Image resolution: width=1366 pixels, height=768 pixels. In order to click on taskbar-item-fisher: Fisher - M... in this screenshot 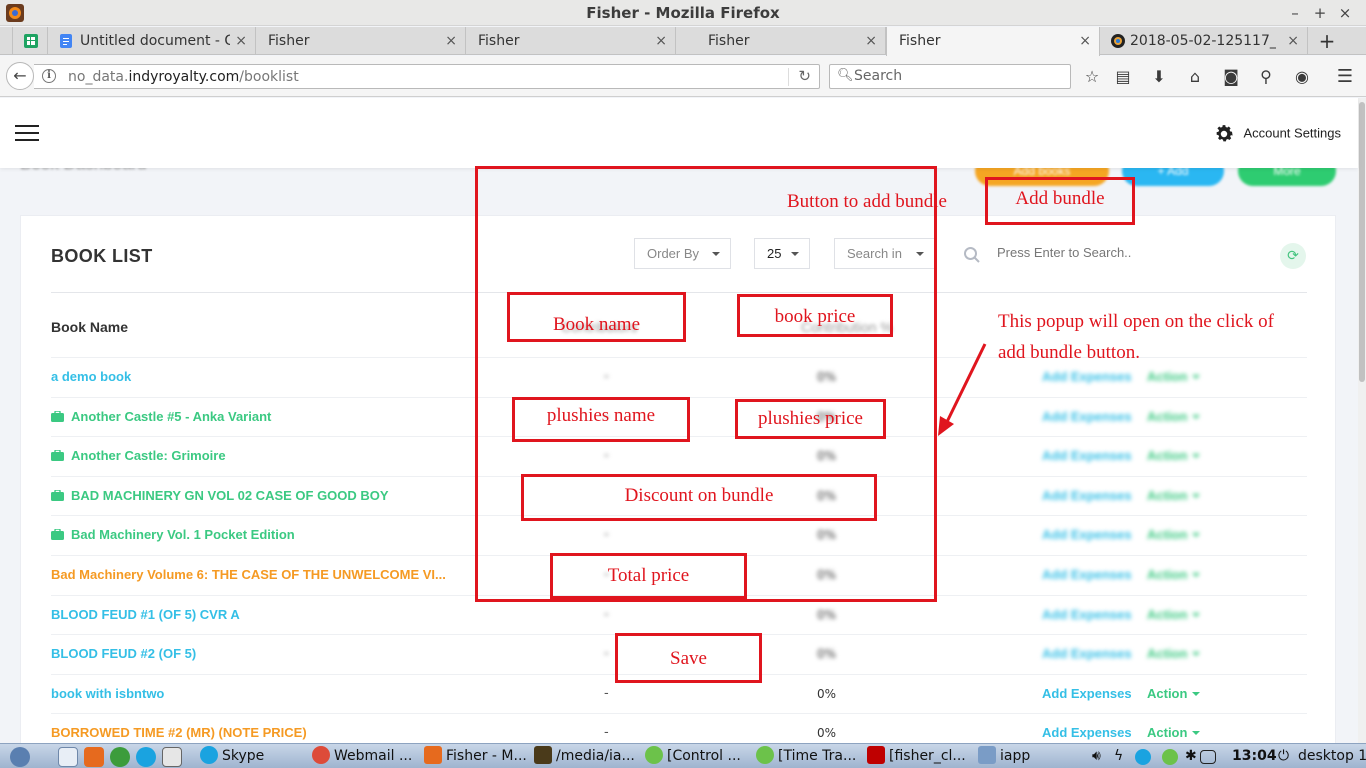, I will do `click(475, 756)`.